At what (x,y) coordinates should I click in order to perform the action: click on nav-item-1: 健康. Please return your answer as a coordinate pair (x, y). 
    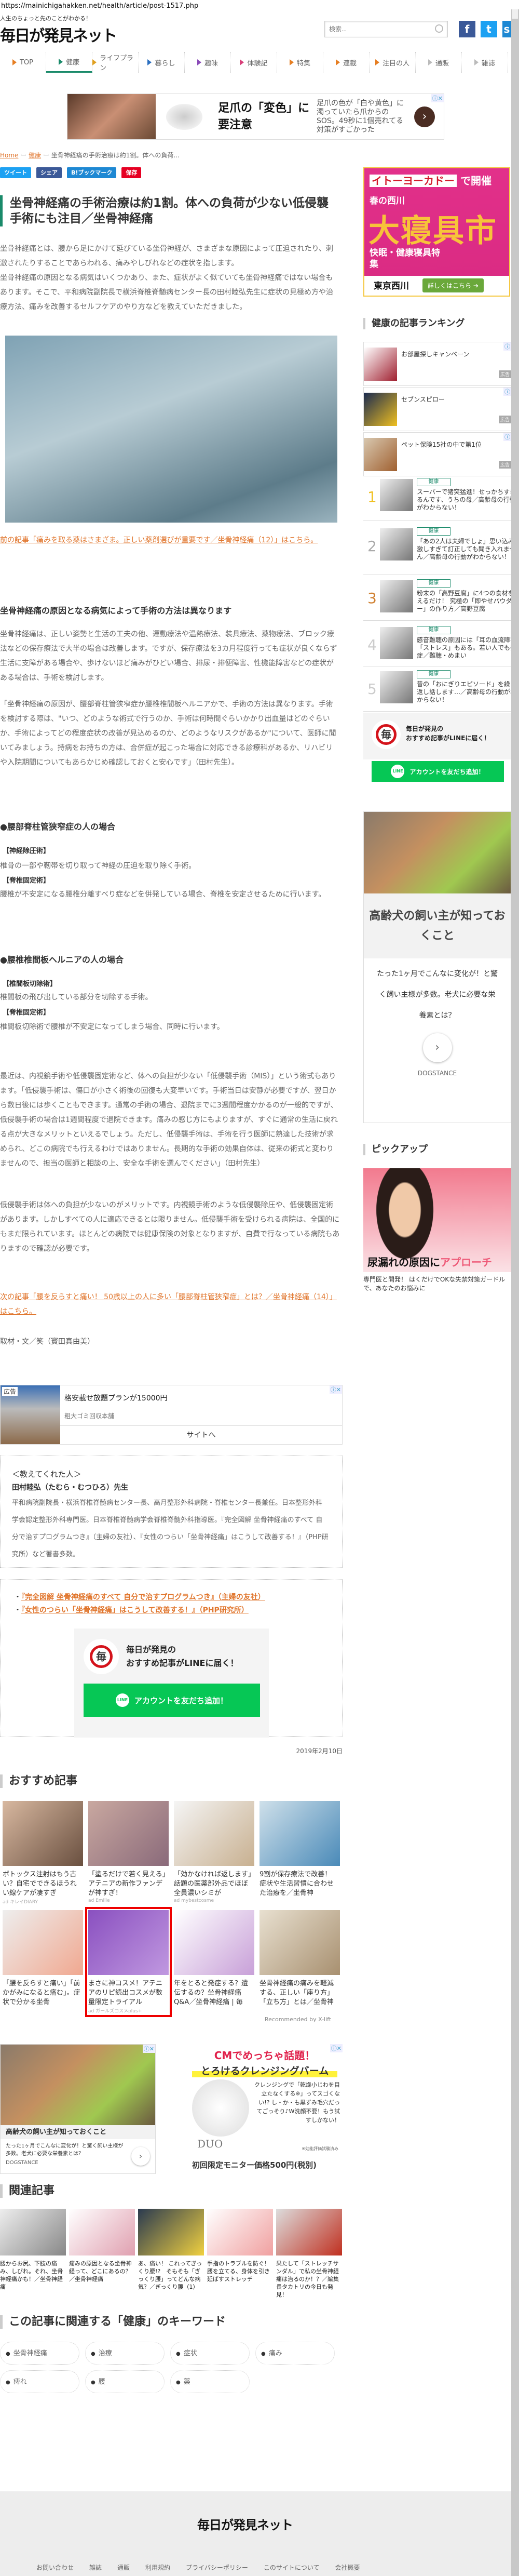
    Looking at the image, I should click on (69, 62).